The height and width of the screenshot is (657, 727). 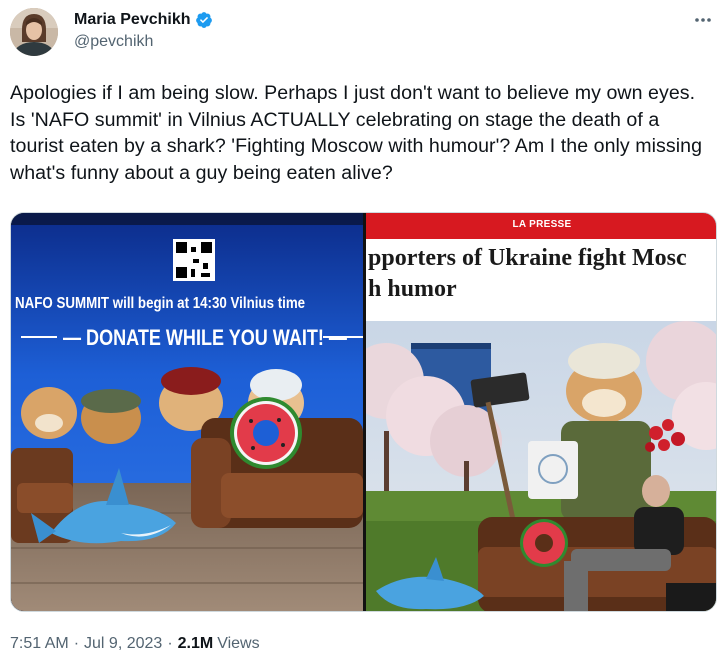 What do you see at coordinates (412, 289) in the screenshot?
I see `article-headline-line2: h humor` at bounding box center [412, 289].